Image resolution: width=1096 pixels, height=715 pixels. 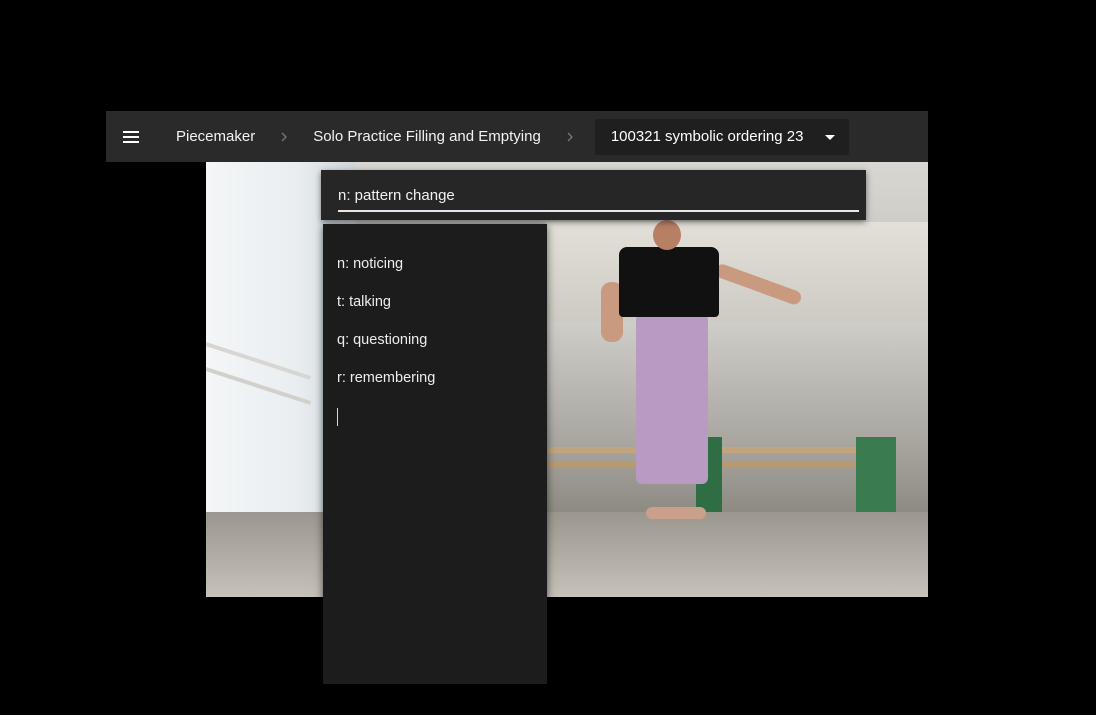 What do you see at coordinates (567, 554) in the screenshot?
I see `video-frame-floor` at bounding box center [567, 554].